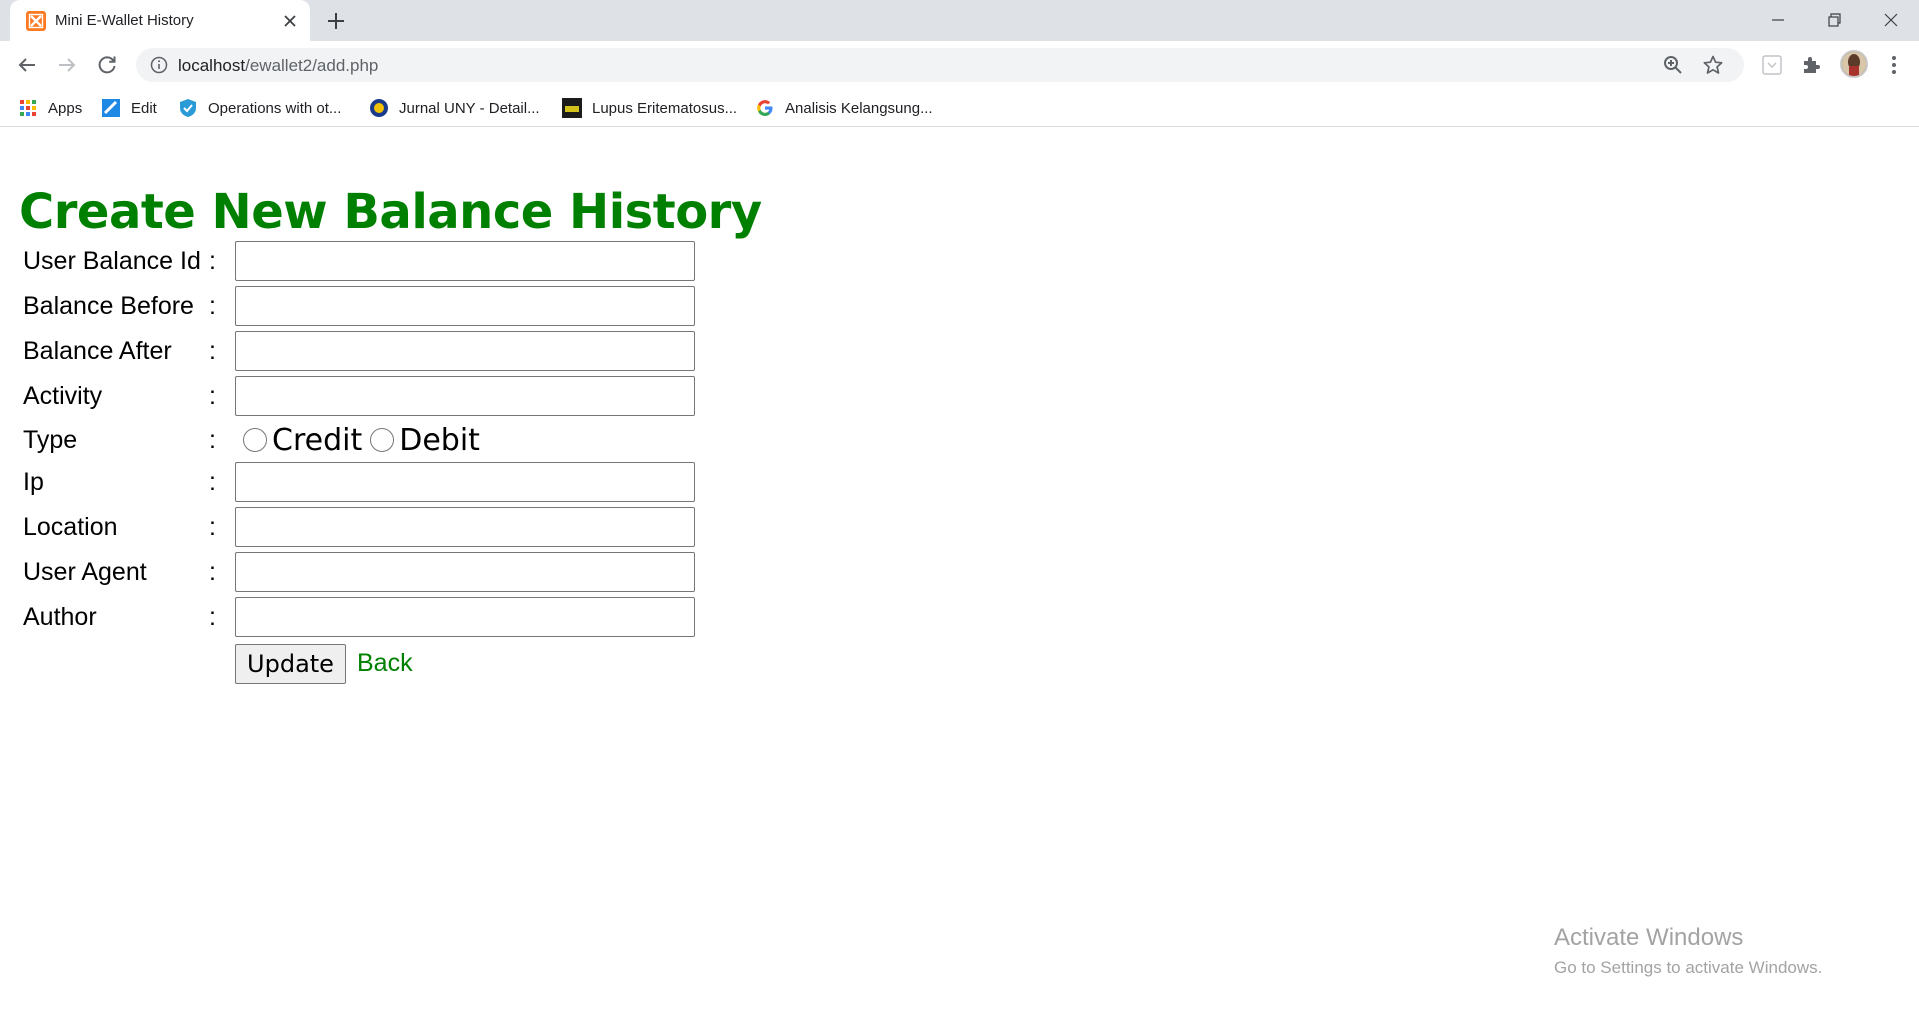  I want to click on update-button: Update, so click(290, 664).